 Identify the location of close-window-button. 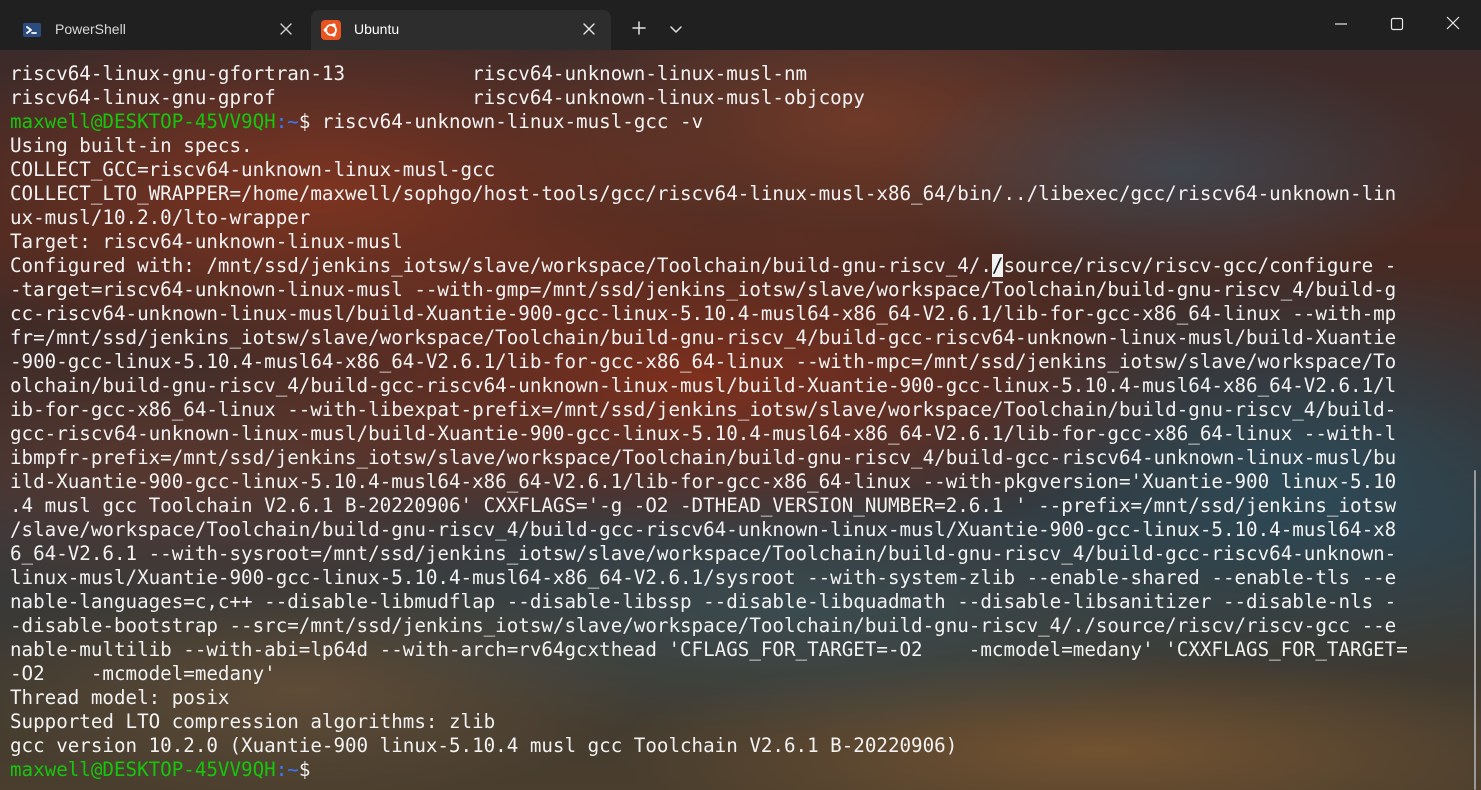
(1453, 25).